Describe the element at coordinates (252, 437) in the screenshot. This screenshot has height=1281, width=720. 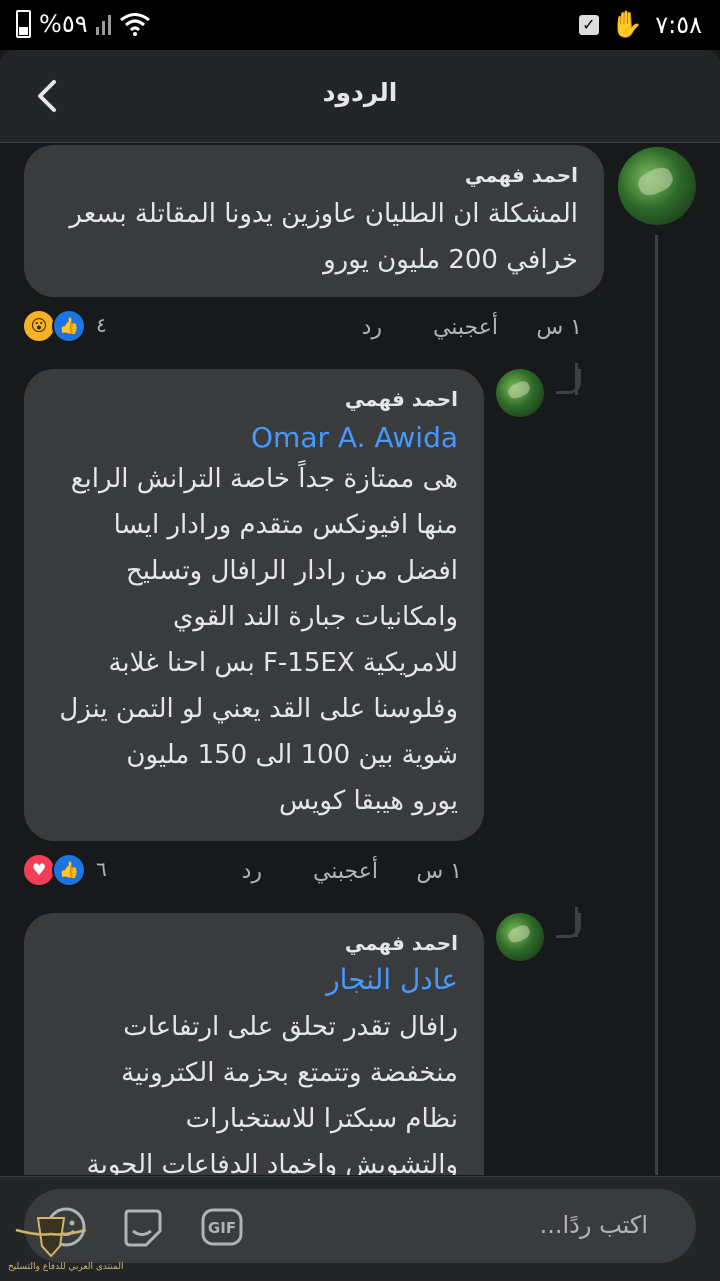
I see `mention-link: Omar A. Awida` at that location.